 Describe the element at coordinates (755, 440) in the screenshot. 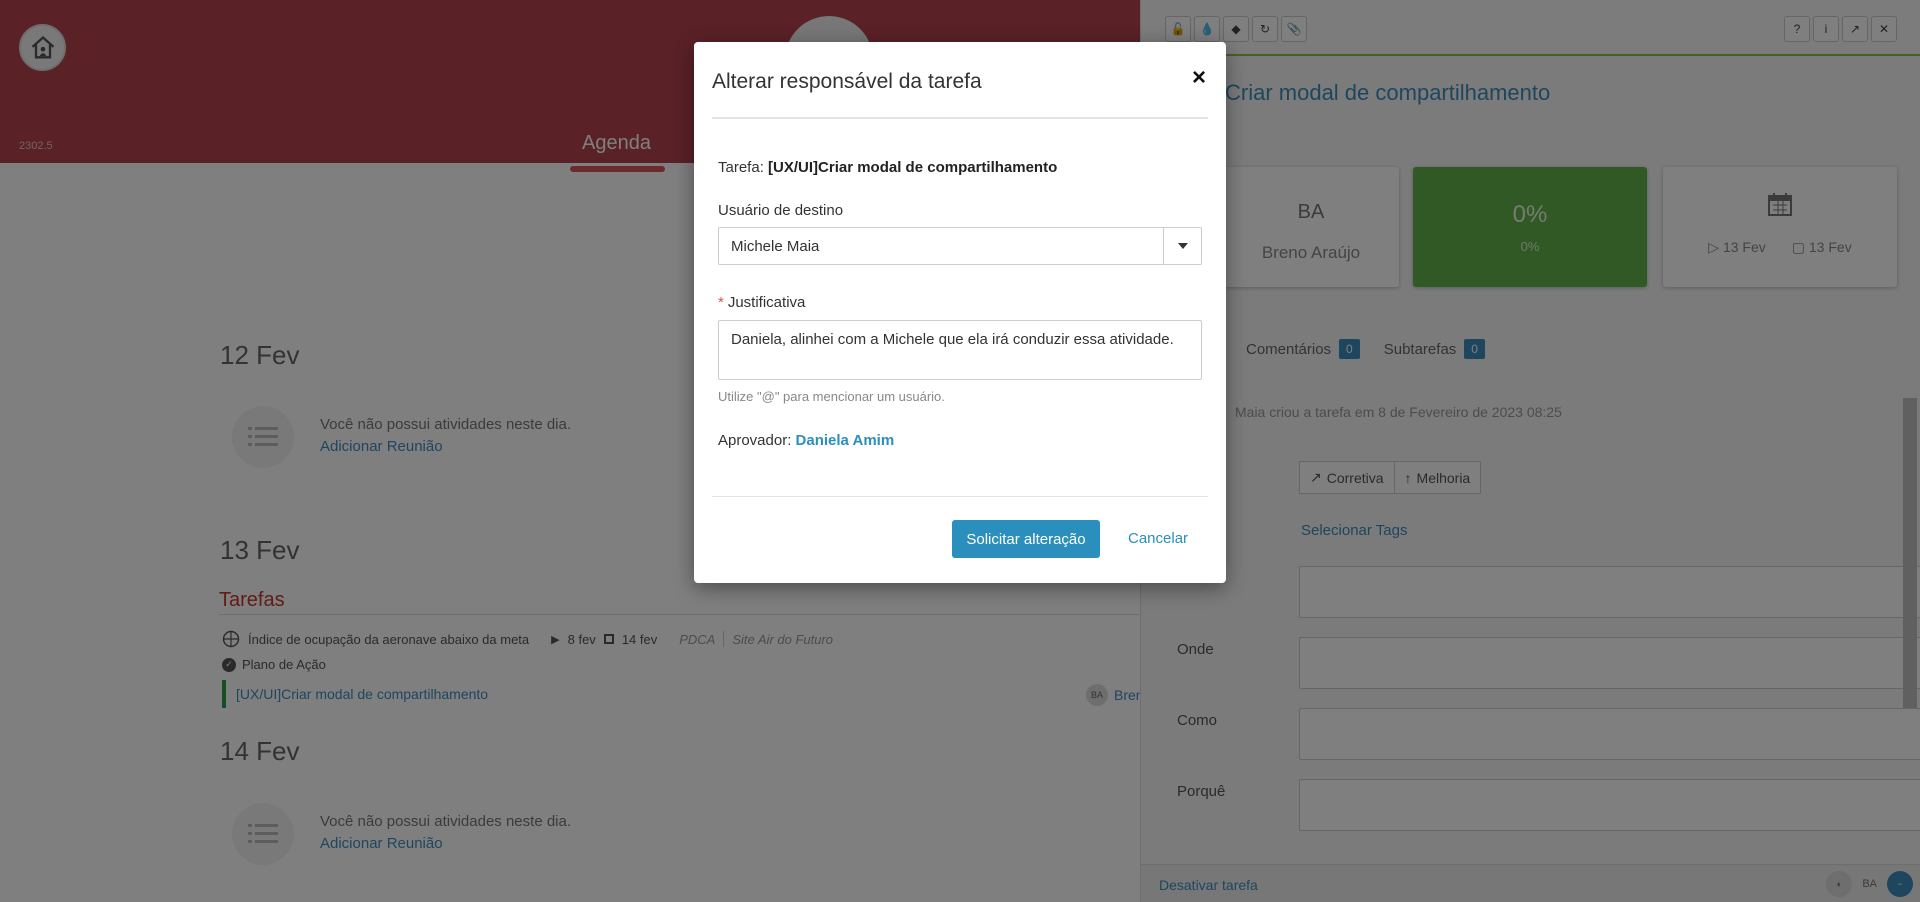

I see `approver-label: Aprovador:` at that location.